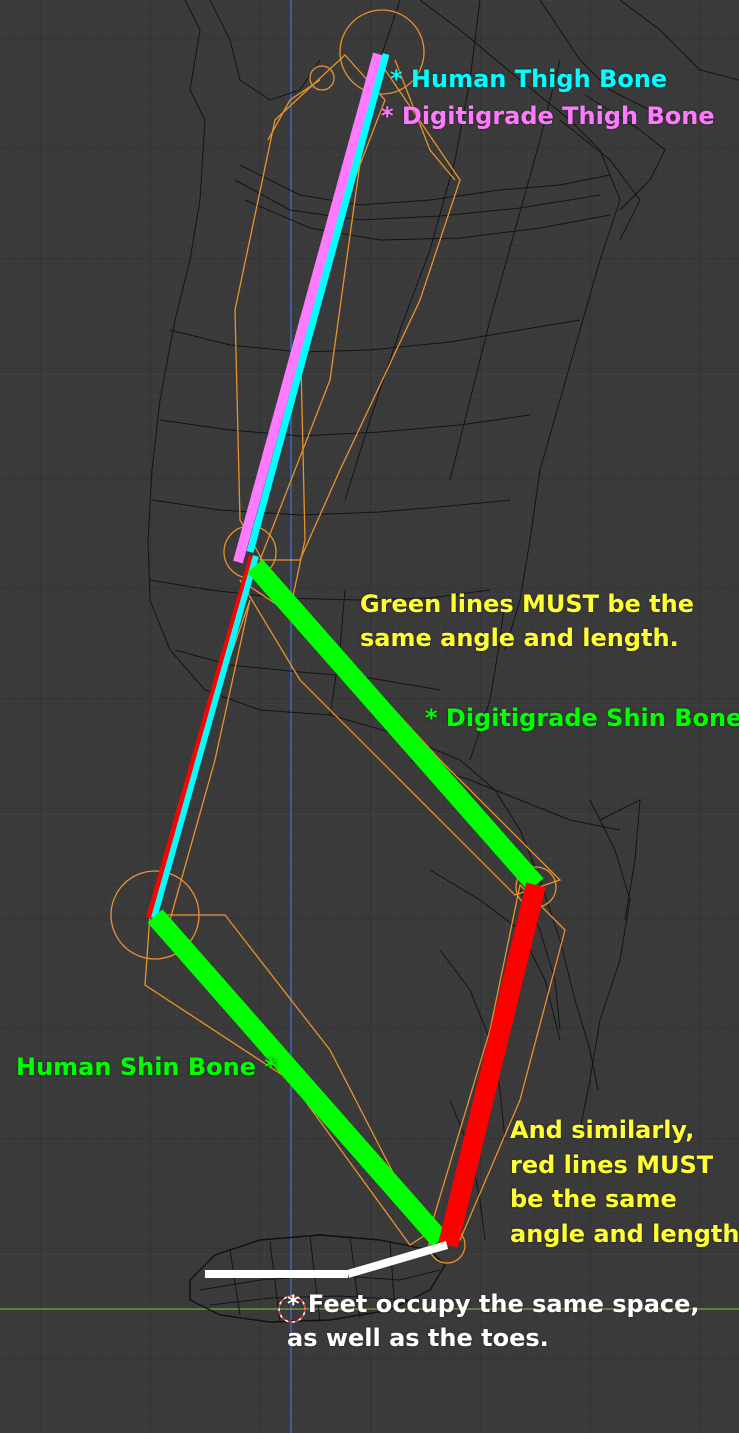  What do you see at coordinates (418, 1338) in the screenshot?
I see `feet-note-line-2: as well as the toes.` at bounding box center [418, 1338].